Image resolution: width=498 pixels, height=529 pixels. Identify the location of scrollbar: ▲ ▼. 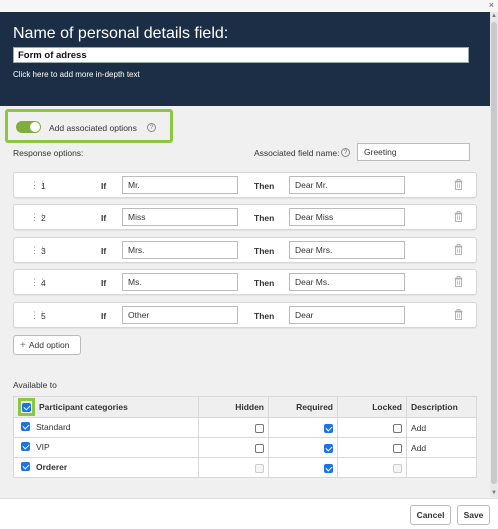
(494, 254).